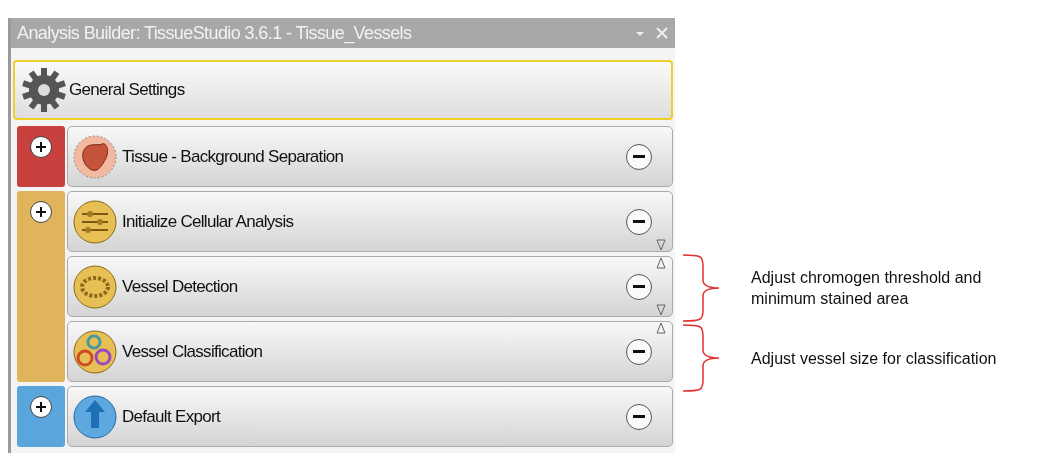 The height and width of the screenshot is (459, 1050). Describe the element at coordinates (215, 33) in the screenshot. I see `window-title: Analysis Builder: TissueStudio 3.6.1 - Tissue_Vessels` at that location.